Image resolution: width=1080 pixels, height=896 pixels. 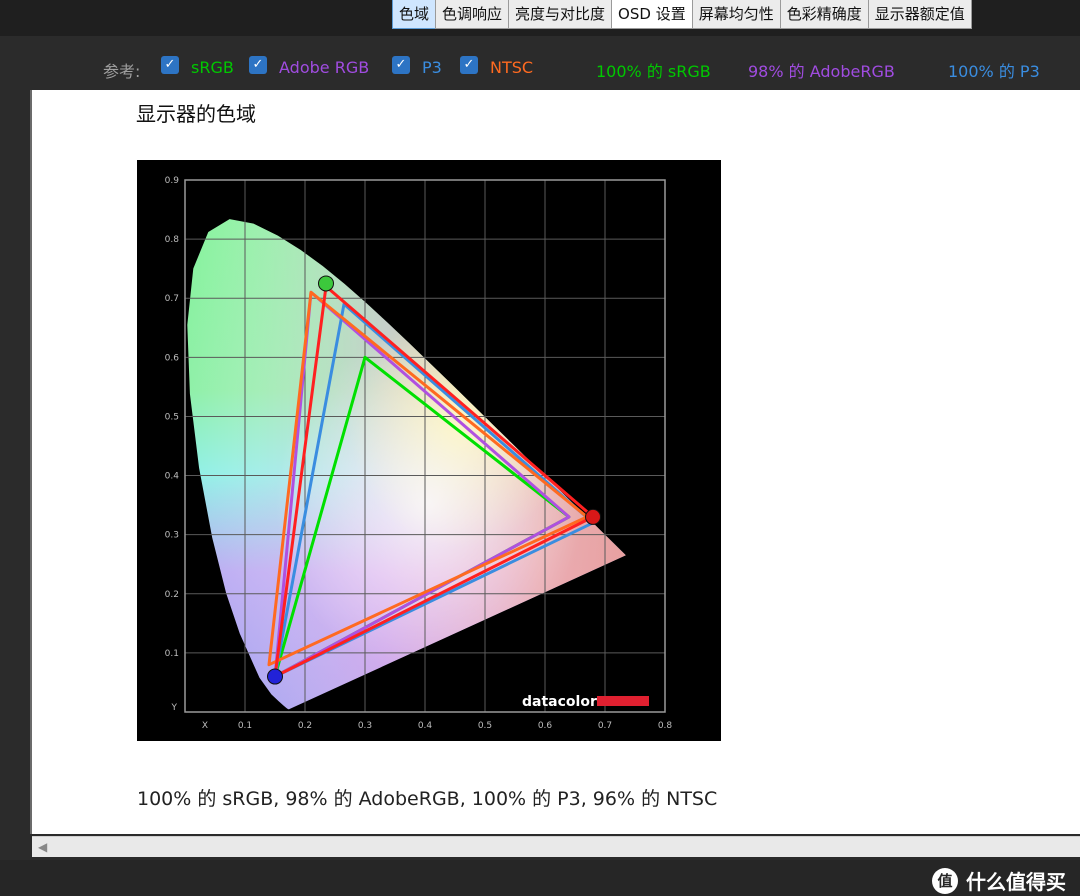 I want to click on tab-display-rating: 显示器额定值, so click(x=919, y=14).